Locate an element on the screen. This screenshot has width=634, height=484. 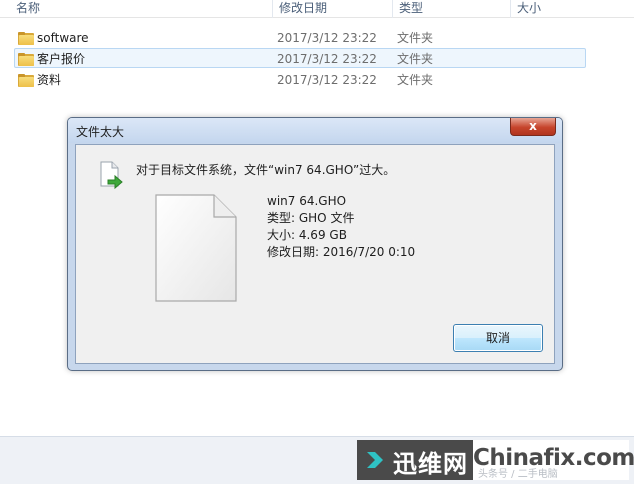
file-row-software: software 2017/3/12 23:22 文件夹 is located at coordinates (300, 37).